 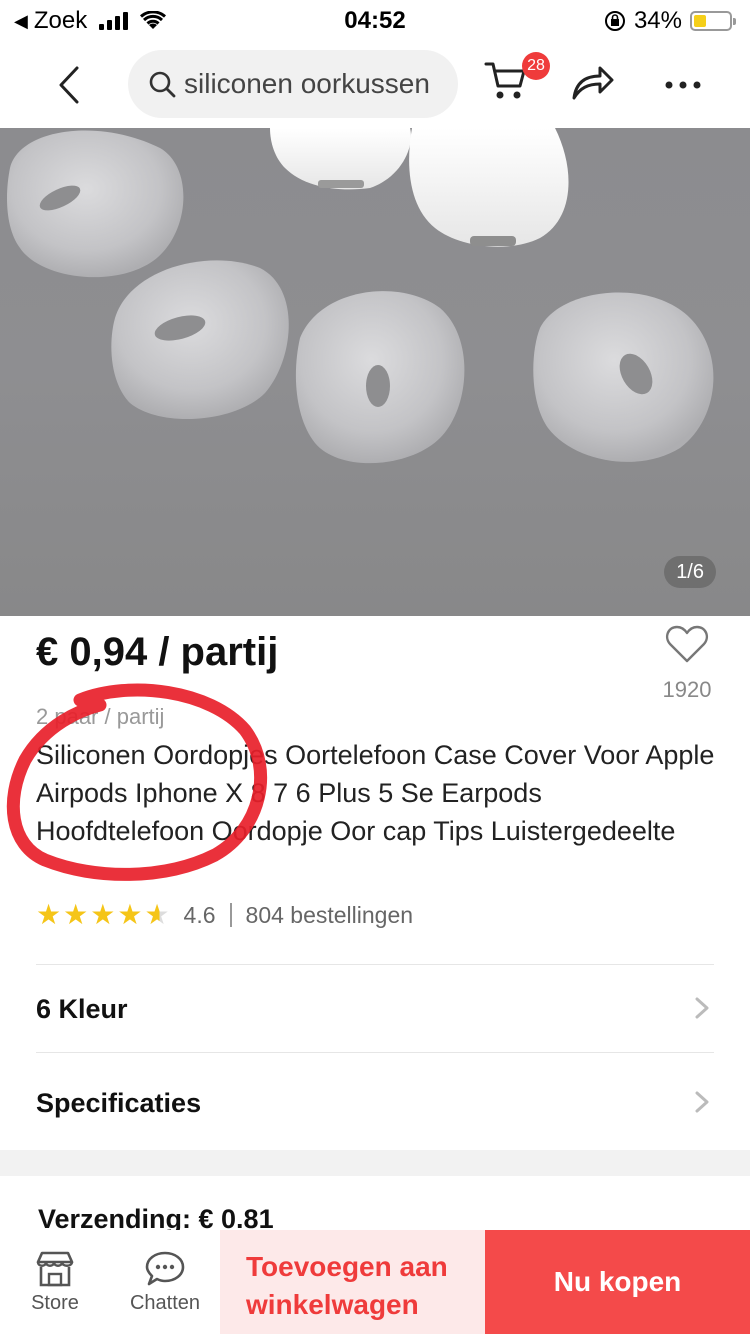 I want to click on color-selector-label: 6 Kleur, so click(x=82, y=1008).